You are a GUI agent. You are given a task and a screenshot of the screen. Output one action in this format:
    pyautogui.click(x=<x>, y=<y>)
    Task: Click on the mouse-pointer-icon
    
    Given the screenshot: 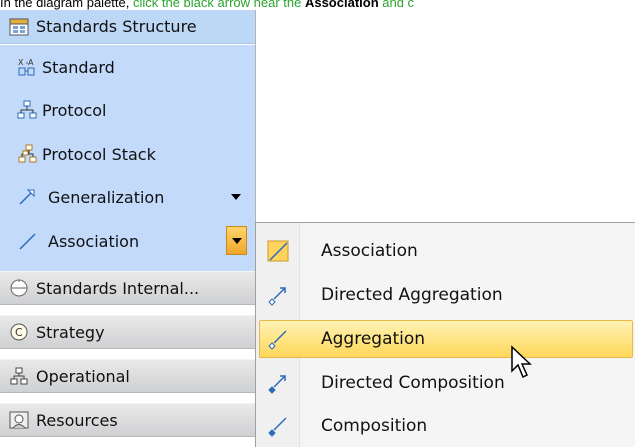 What is the action you would take?
    pyautogui.click(x=521, y=362)
    